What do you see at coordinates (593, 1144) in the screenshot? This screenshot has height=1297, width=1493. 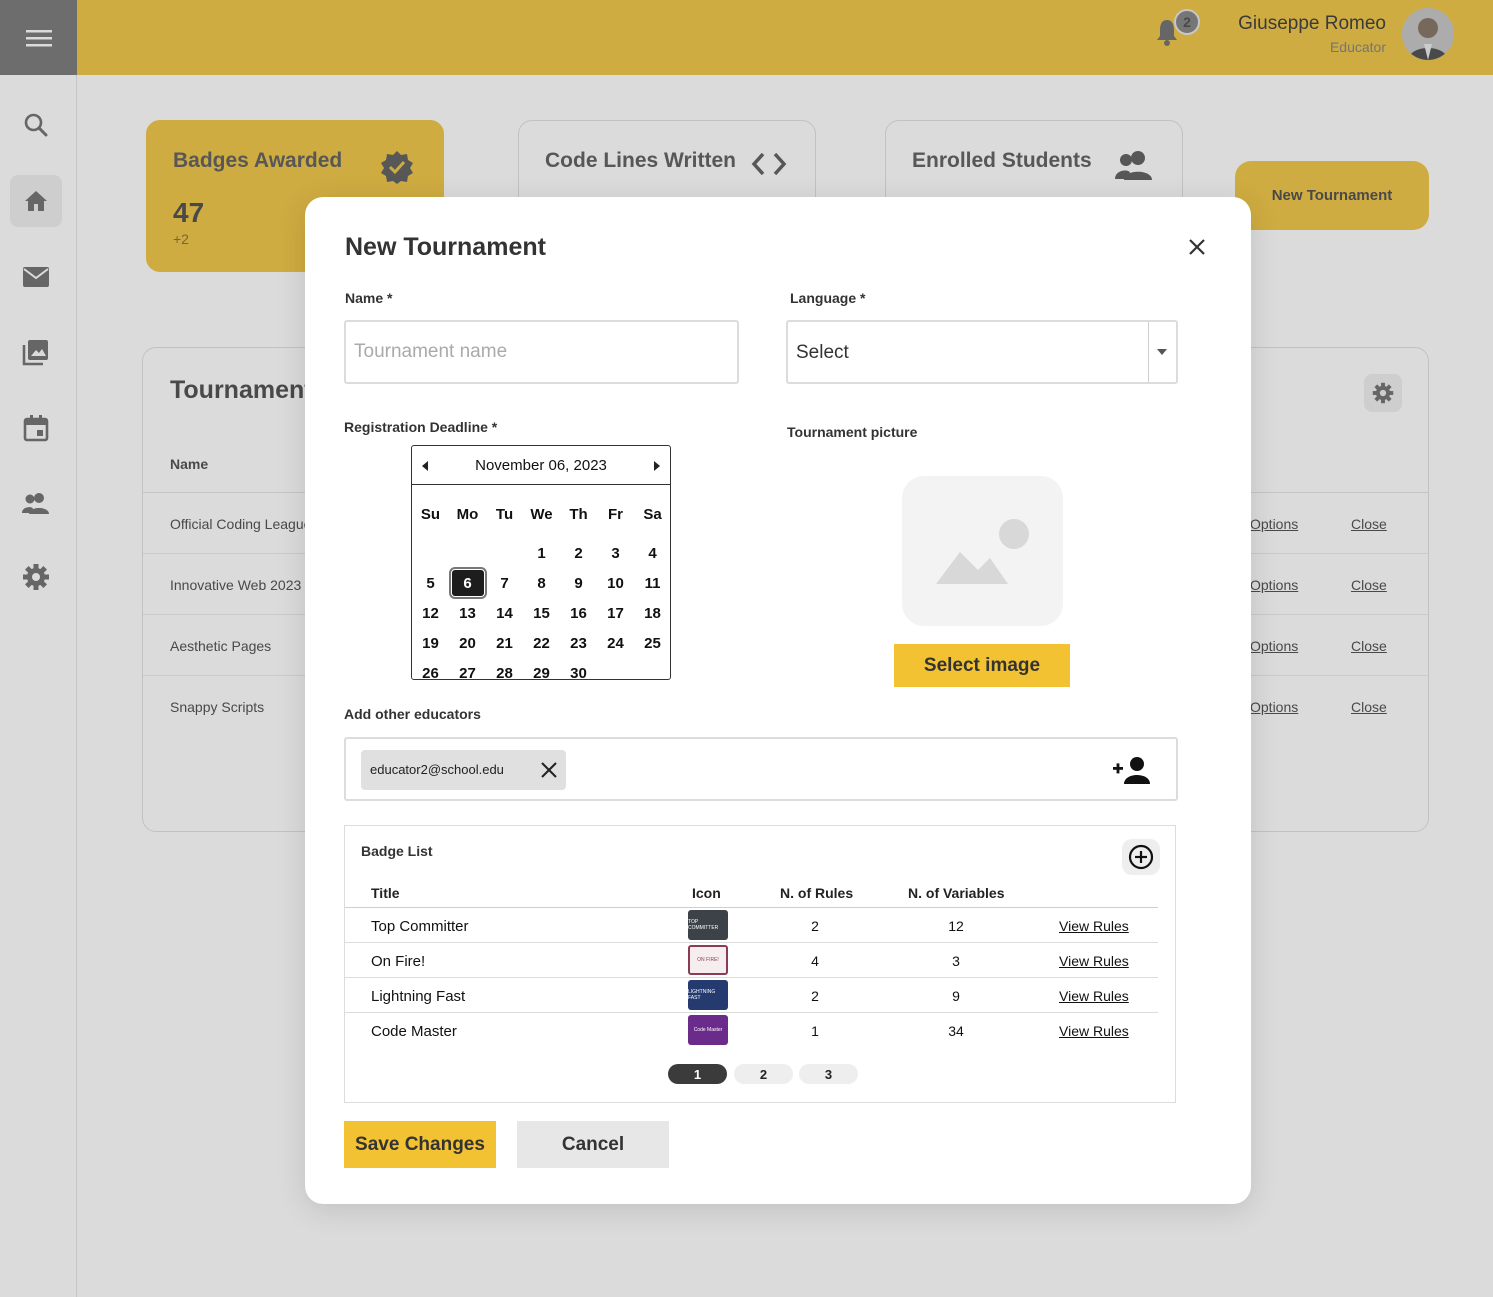 I see `cancel-button: Cancel` at bounding box center [593, 1144].